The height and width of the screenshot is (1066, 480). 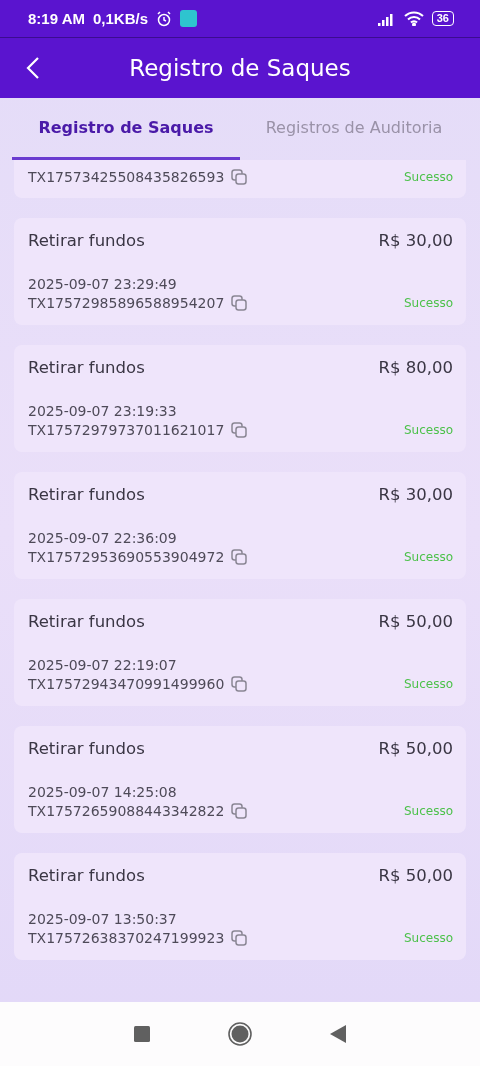 I want to click on transaction-id: TX17572659088443342822, so click(x=126, y=811).